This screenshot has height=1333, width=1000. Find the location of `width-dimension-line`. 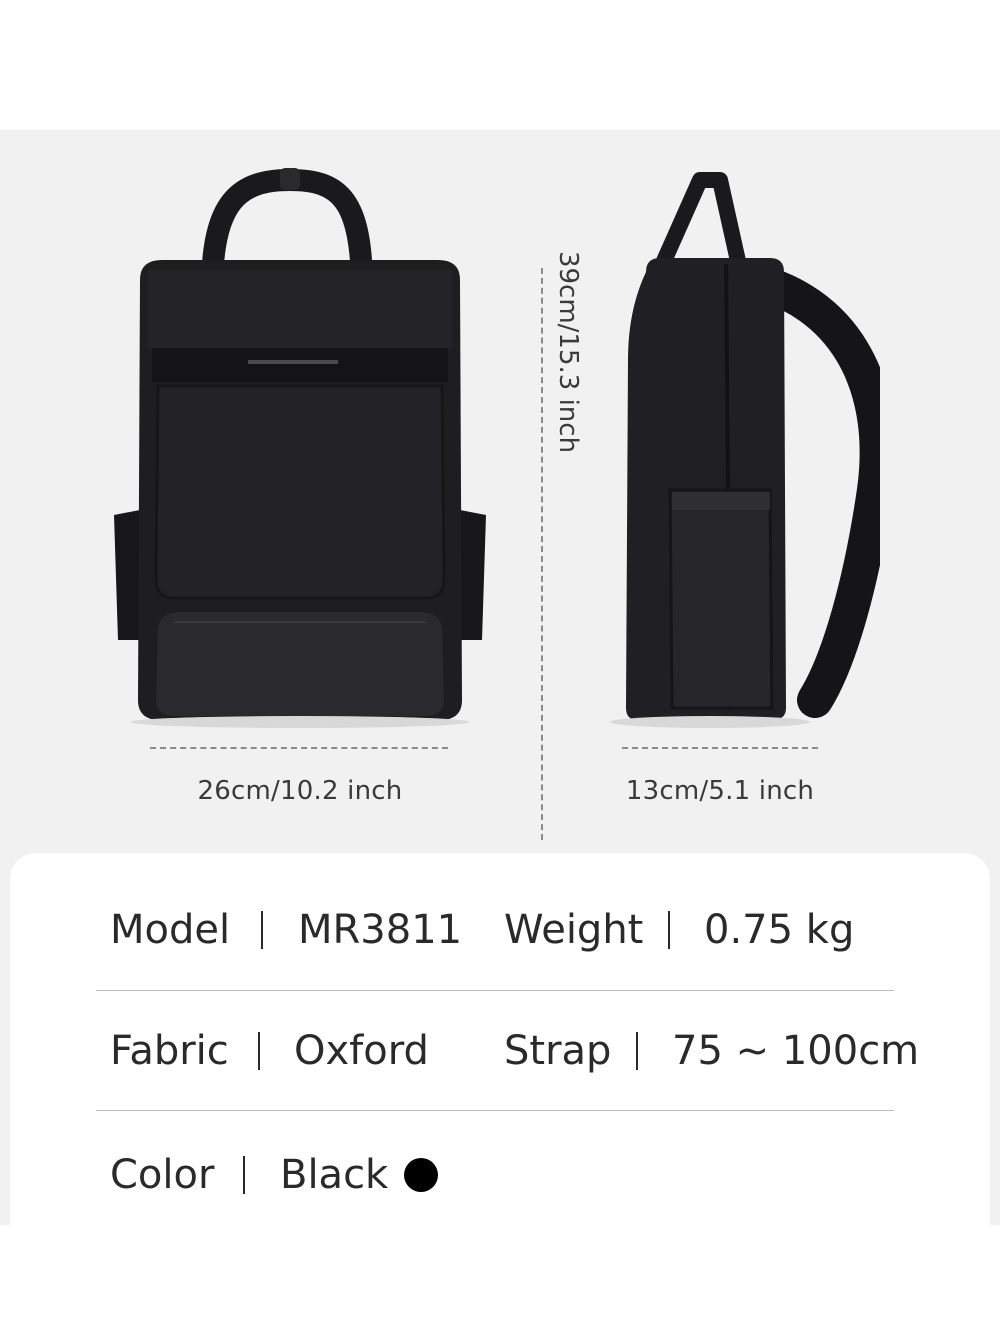

width-dimension-line is located at coordinates (299, 748).